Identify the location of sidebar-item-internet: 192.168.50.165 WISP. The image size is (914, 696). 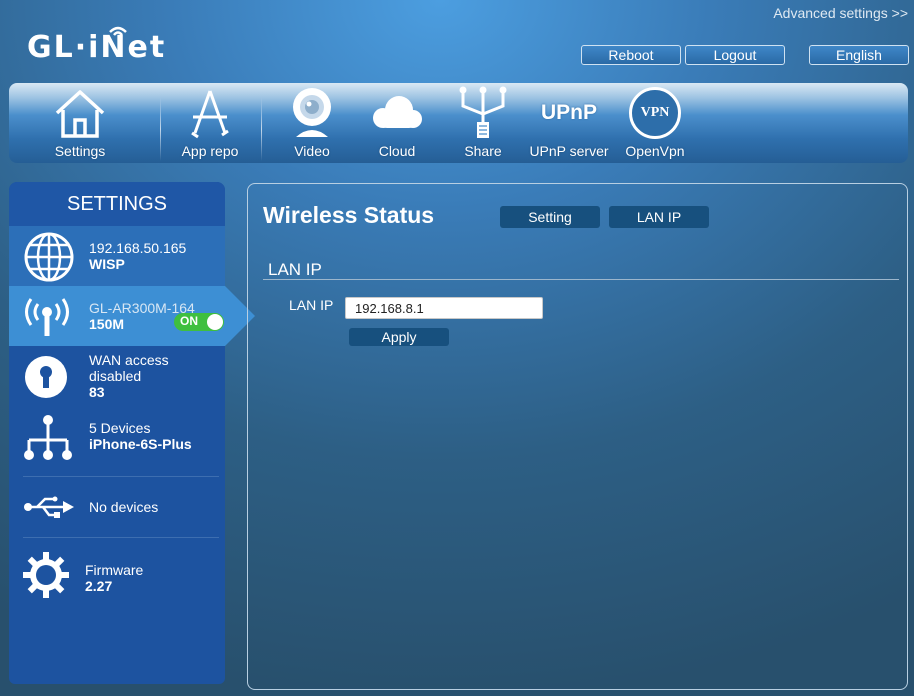
(117, 256).